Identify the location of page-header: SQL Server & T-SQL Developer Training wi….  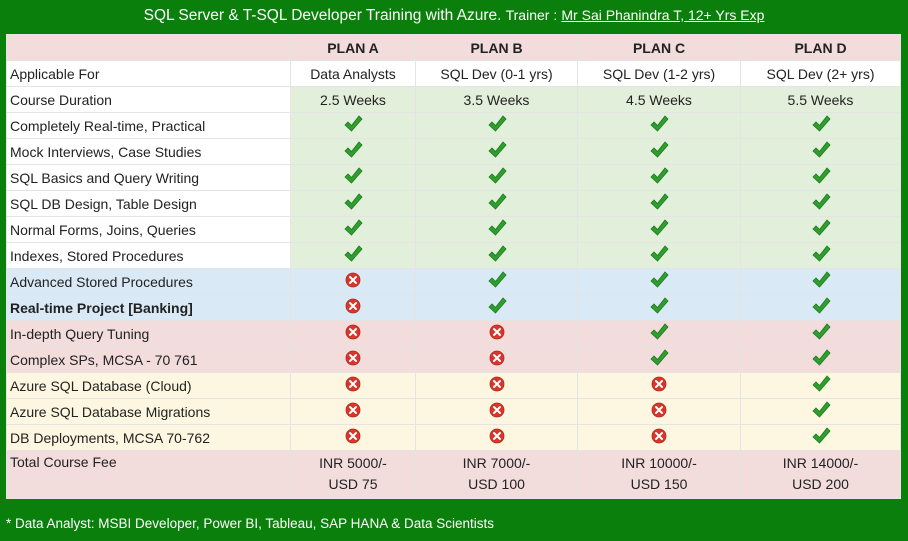
(454, 16).